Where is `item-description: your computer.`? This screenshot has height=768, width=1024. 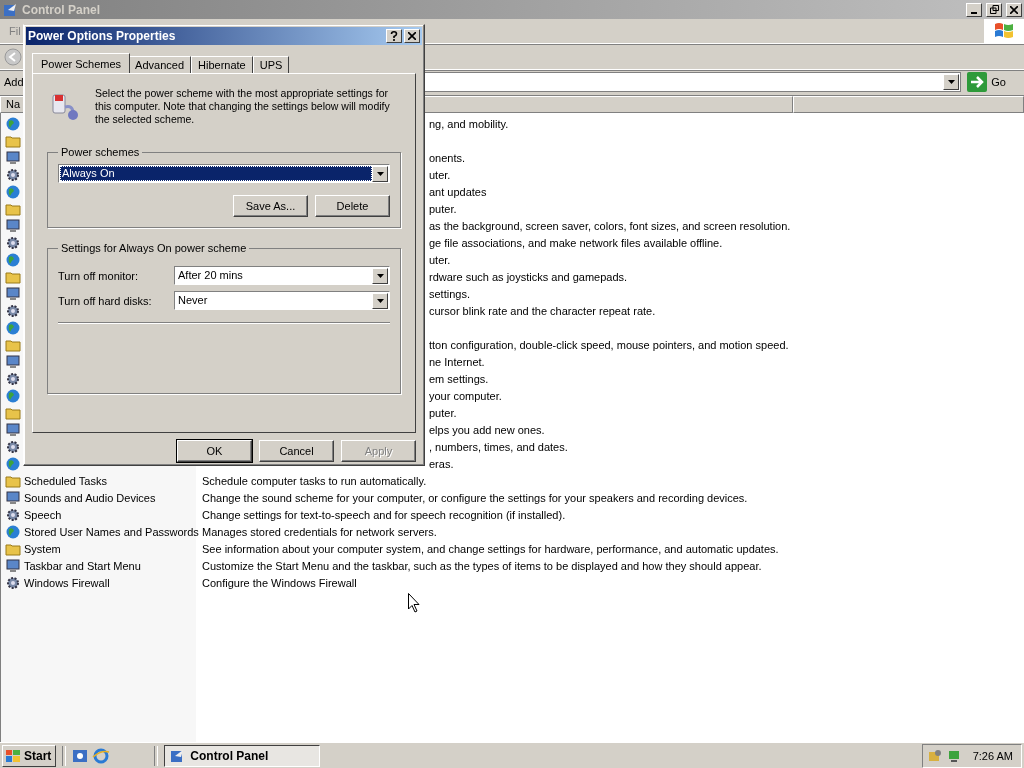
item-description: your computer. is located at coordinates (465, 395).